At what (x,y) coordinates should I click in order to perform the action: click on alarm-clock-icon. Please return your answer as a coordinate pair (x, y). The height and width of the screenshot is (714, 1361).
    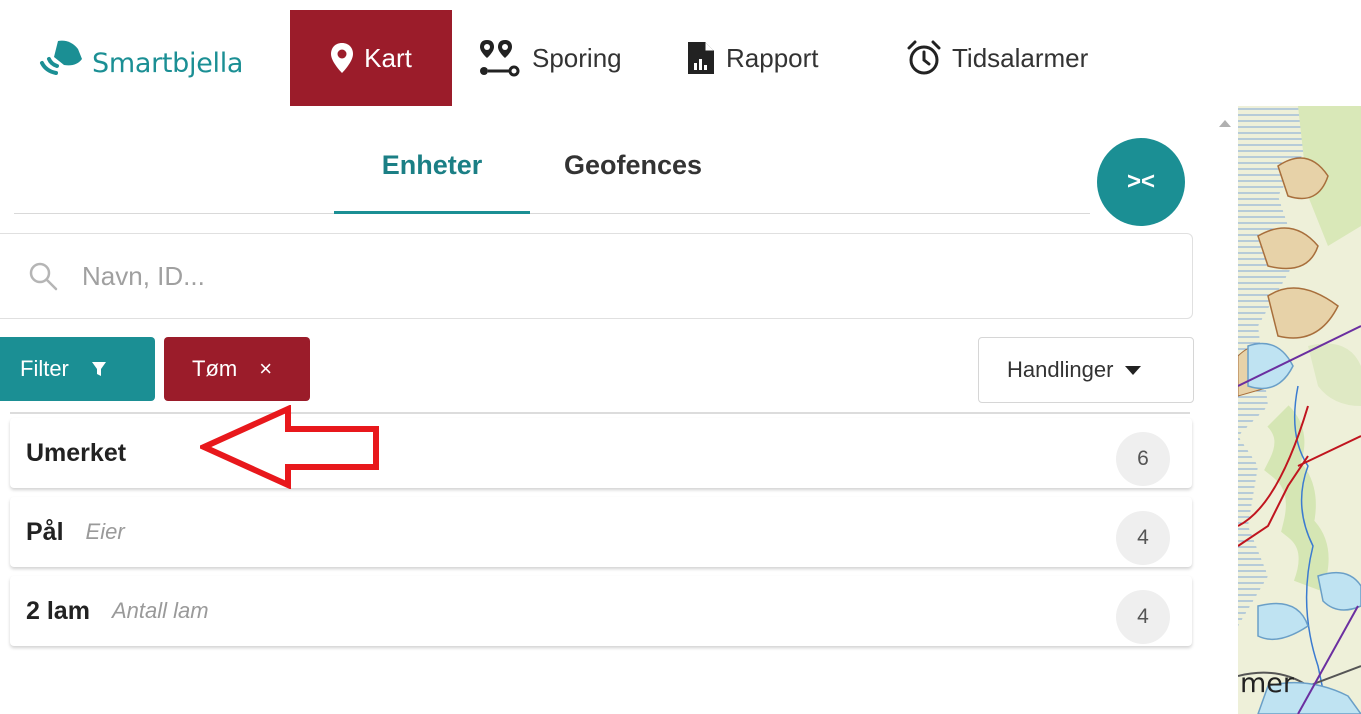
    Looking at the image, I should click on (924, 57).